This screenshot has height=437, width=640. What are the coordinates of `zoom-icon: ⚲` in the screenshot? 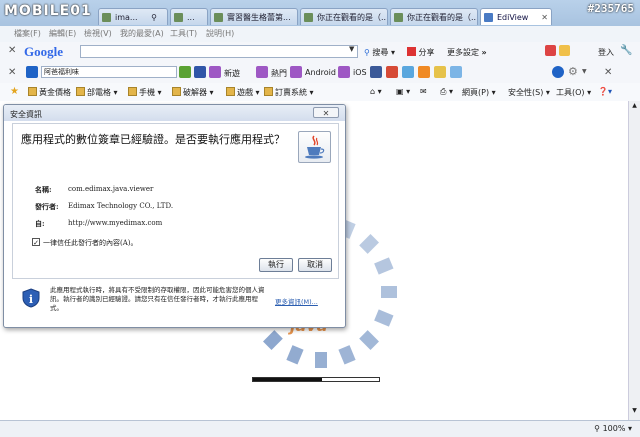 It's located at (597, 428).